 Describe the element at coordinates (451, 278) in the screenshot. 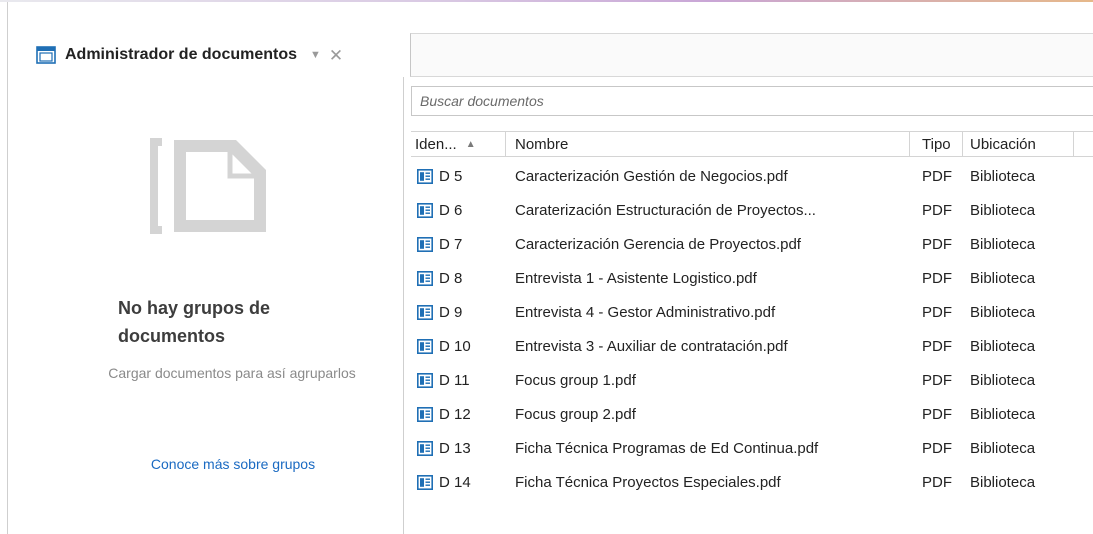

I see `document-id: D 8` at that location.